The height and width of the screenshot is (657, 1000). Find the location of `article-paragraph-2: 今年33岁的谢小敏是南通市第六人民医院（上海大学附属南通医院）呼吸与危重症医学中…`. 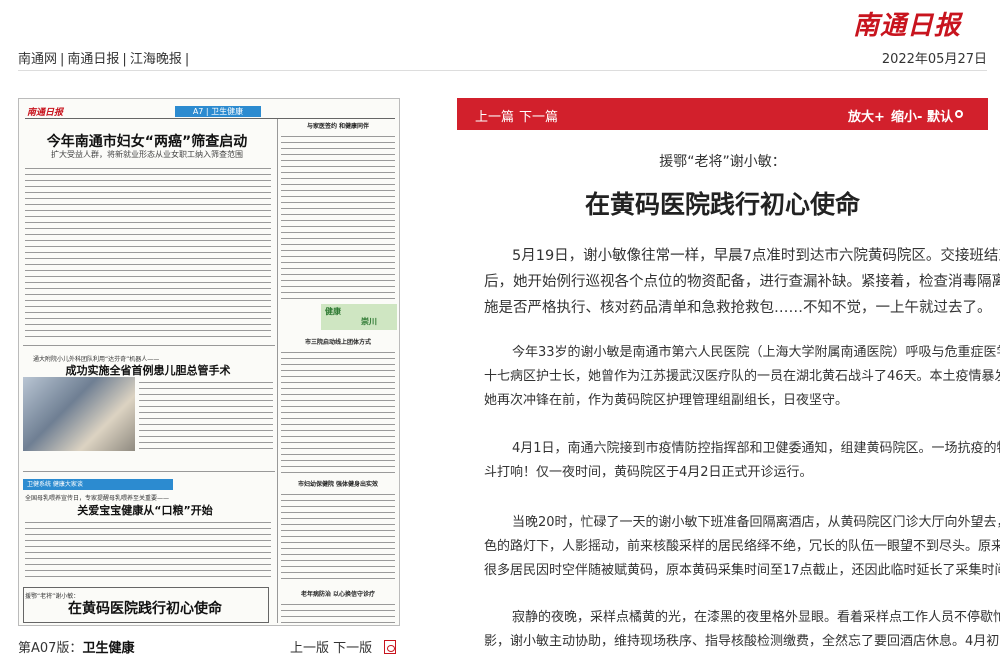

article-paragraph-2: 今年33岁的谢小敏是南通市第六人民医院（上海大学附属南通医院）呼吸与危重症医学中… is located at coordinates (742, 377).